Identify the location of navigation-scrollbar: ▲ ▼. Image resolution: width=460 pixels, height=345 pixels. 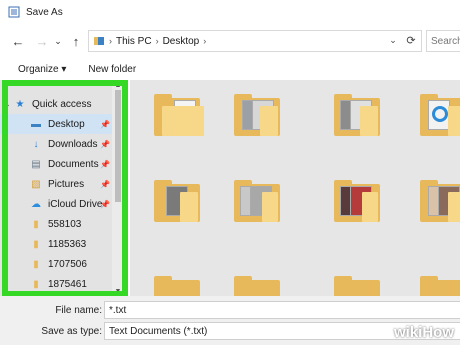
(118, 188).